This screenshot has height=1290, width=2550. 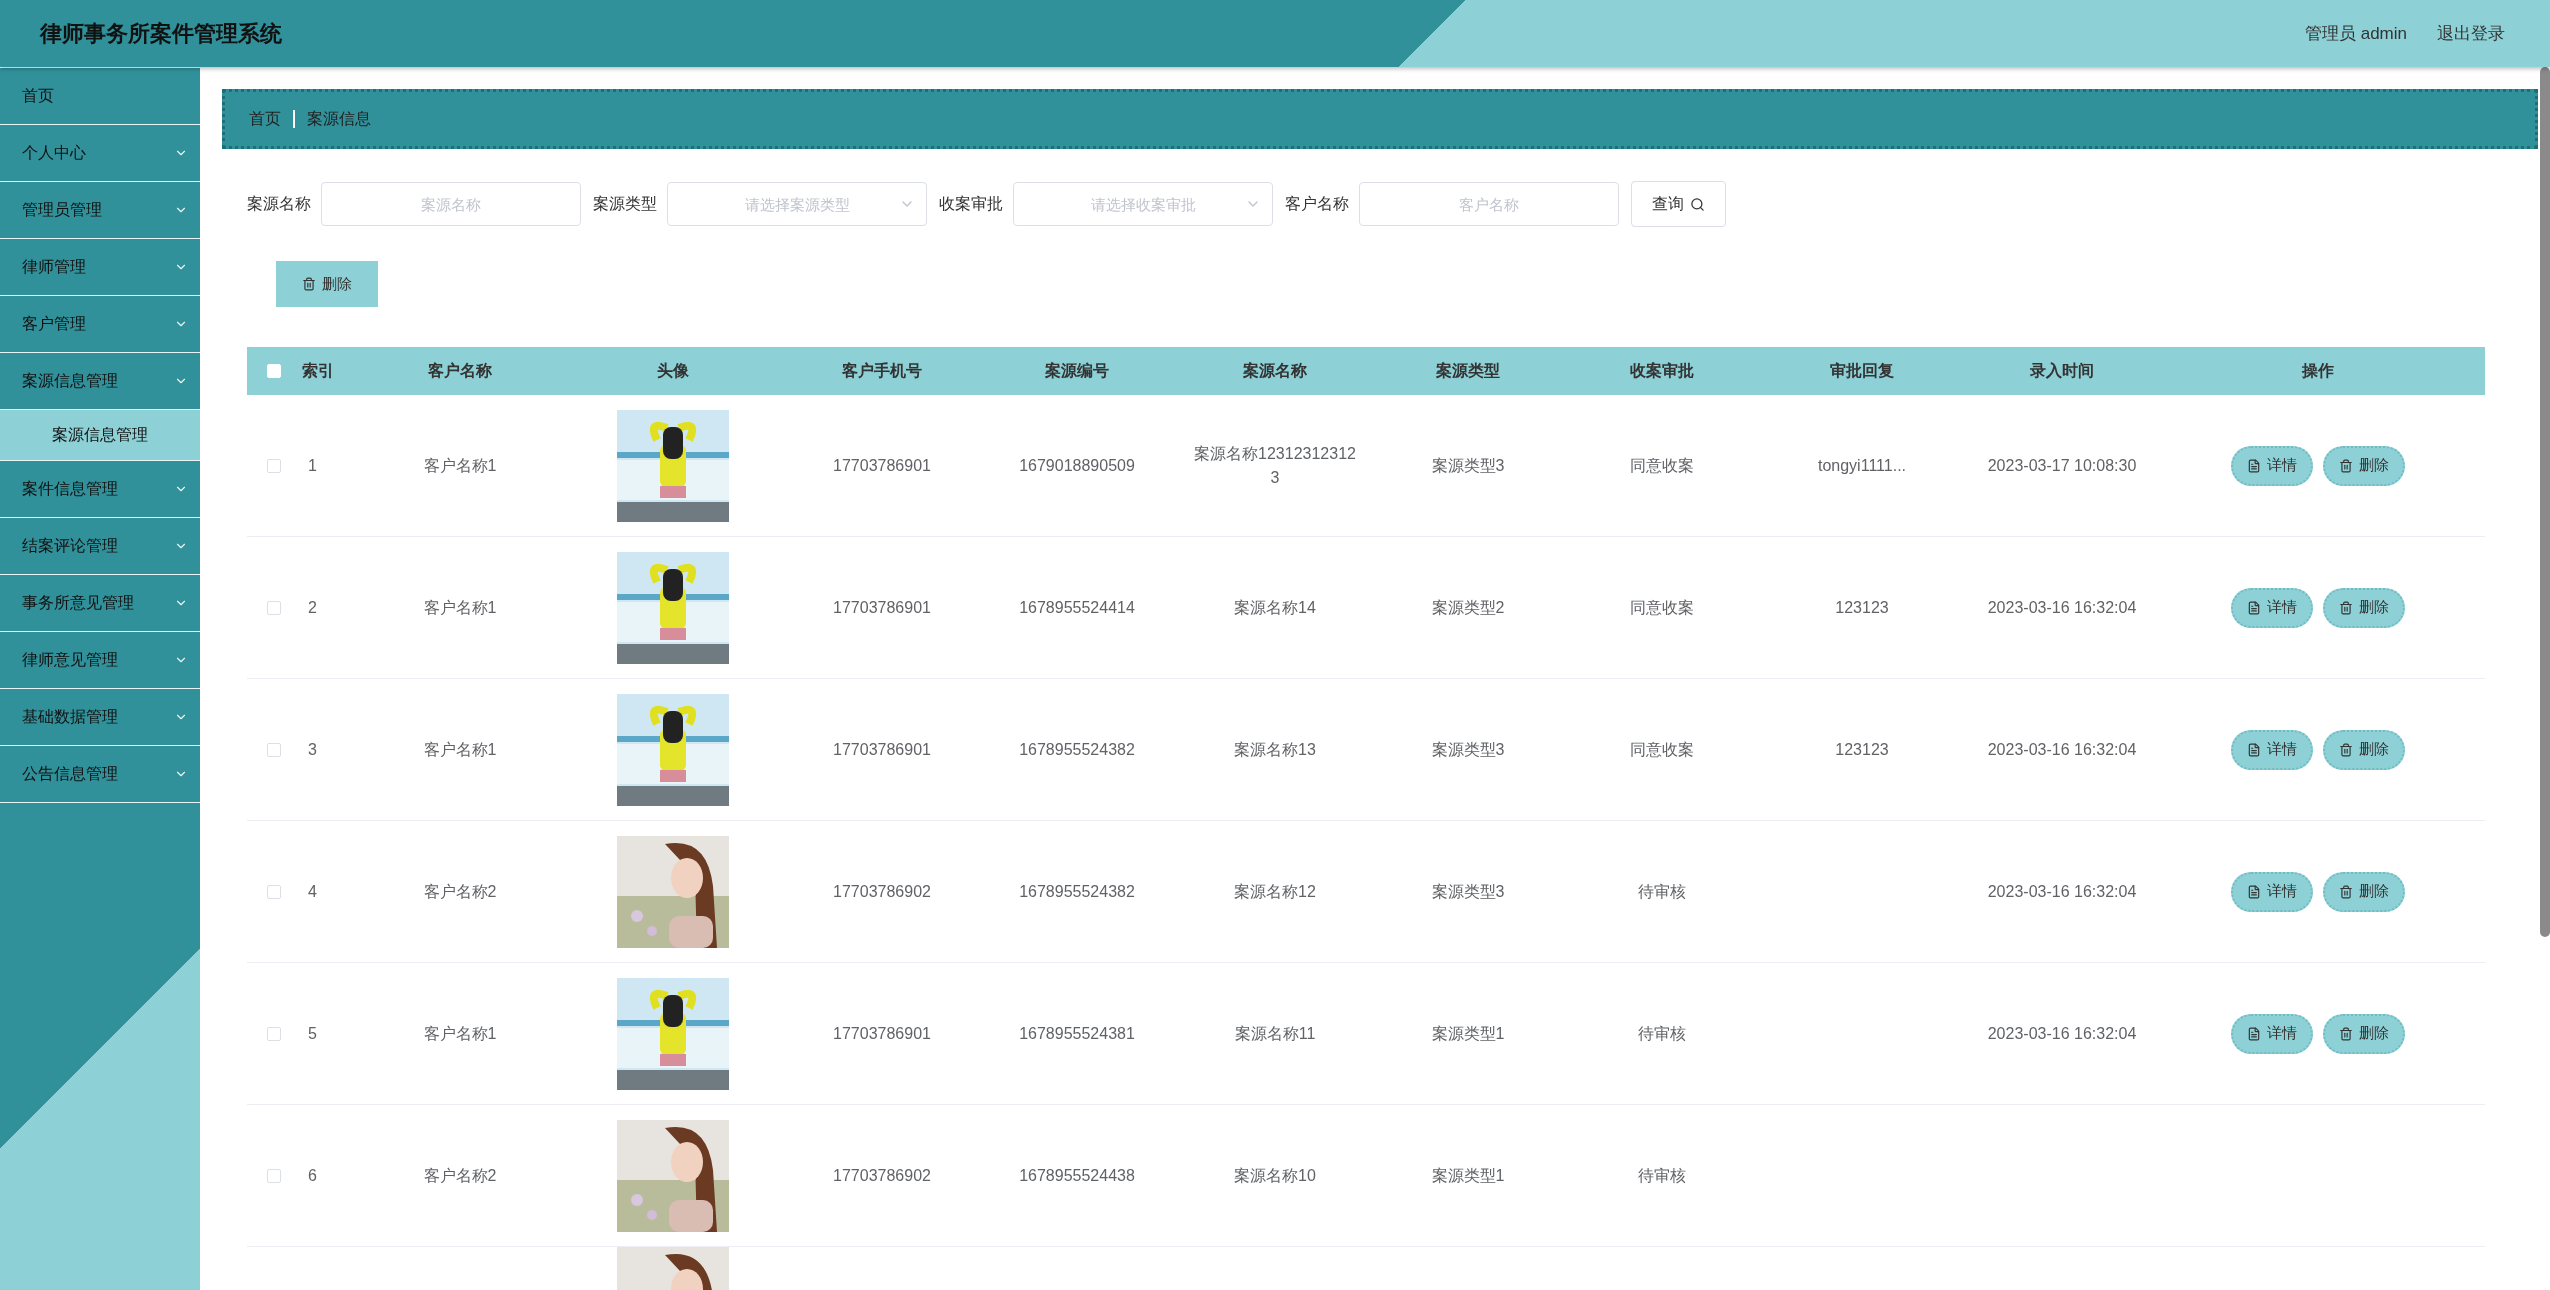 What do you see at coordinates (1468, 607) in the screenshot?
I see `table-cell: 案源类型2` at bounding box center [1468, 607].